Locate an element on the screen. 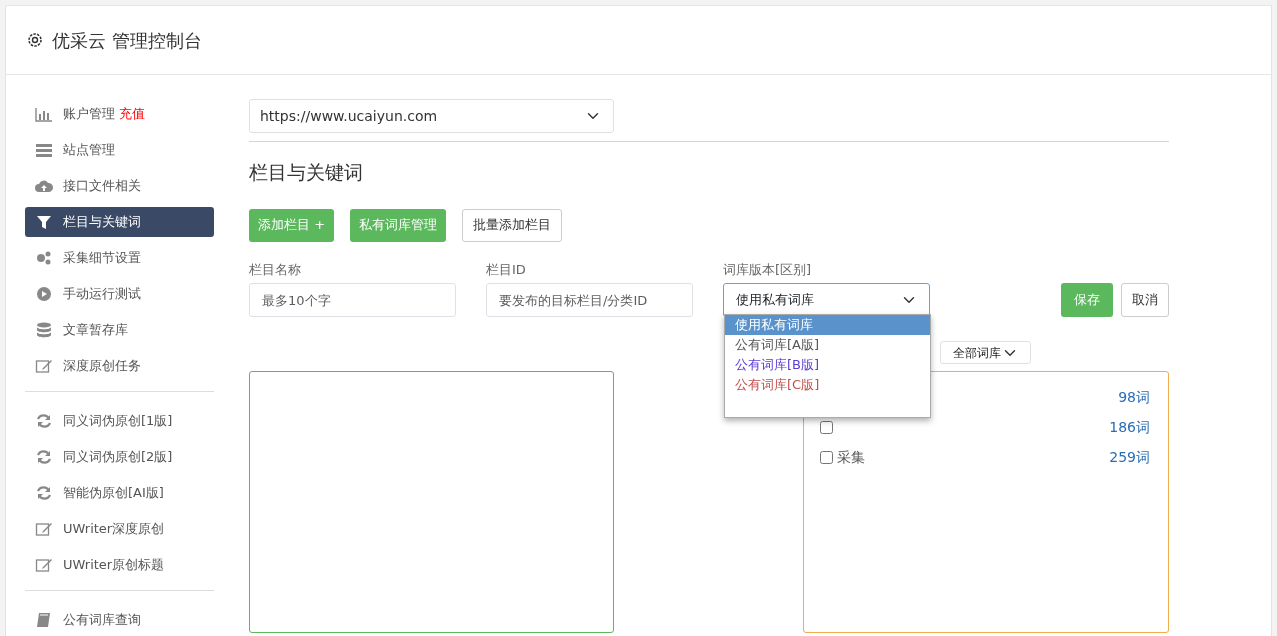 The height and width of the screenshot is (636, 1277). bar-chart-icon is located at coordinates (44, 114).